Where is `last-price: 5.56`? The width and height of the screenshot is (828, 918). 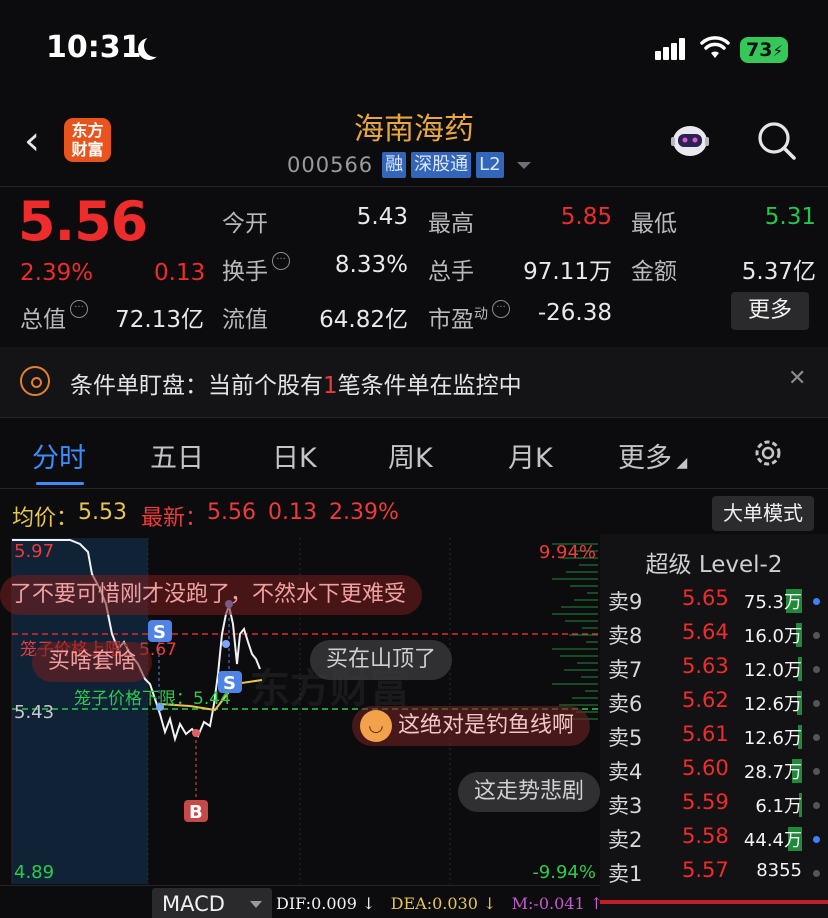 last-price: 5.56 is located at coordinates (83, 221).